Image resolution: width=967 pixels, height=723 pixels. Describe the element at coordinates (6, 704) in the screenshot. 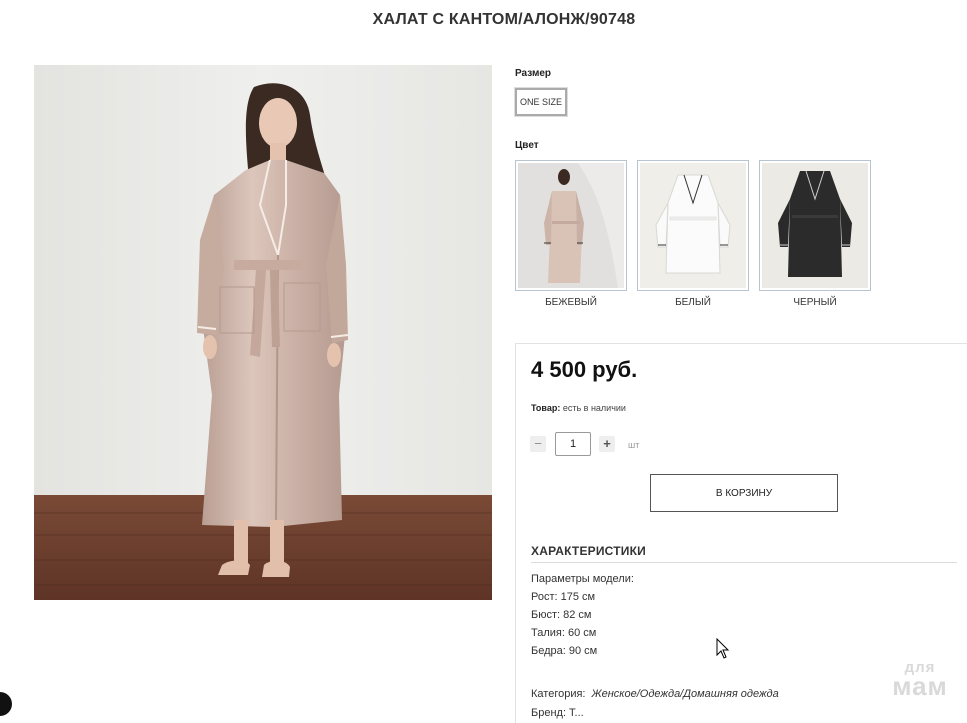

I see `corner-circle-icon` at that location.